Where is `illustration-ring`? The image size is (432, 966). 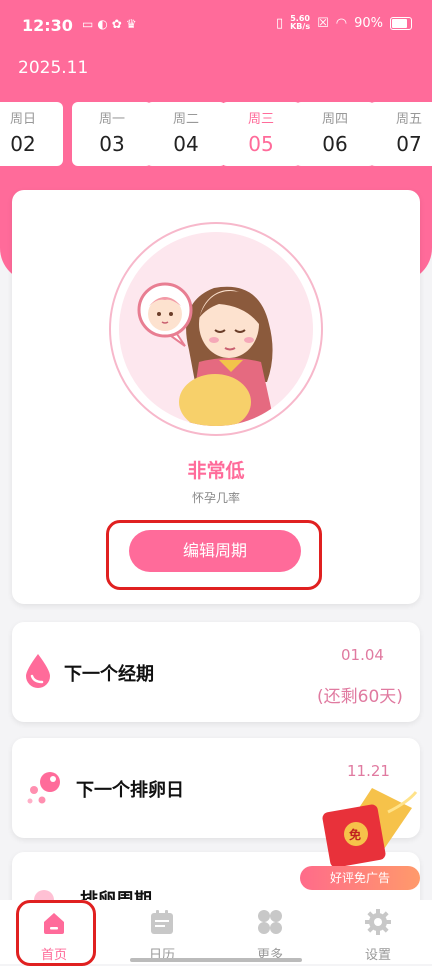 illustration-ring is located at coordinates (216, 329).